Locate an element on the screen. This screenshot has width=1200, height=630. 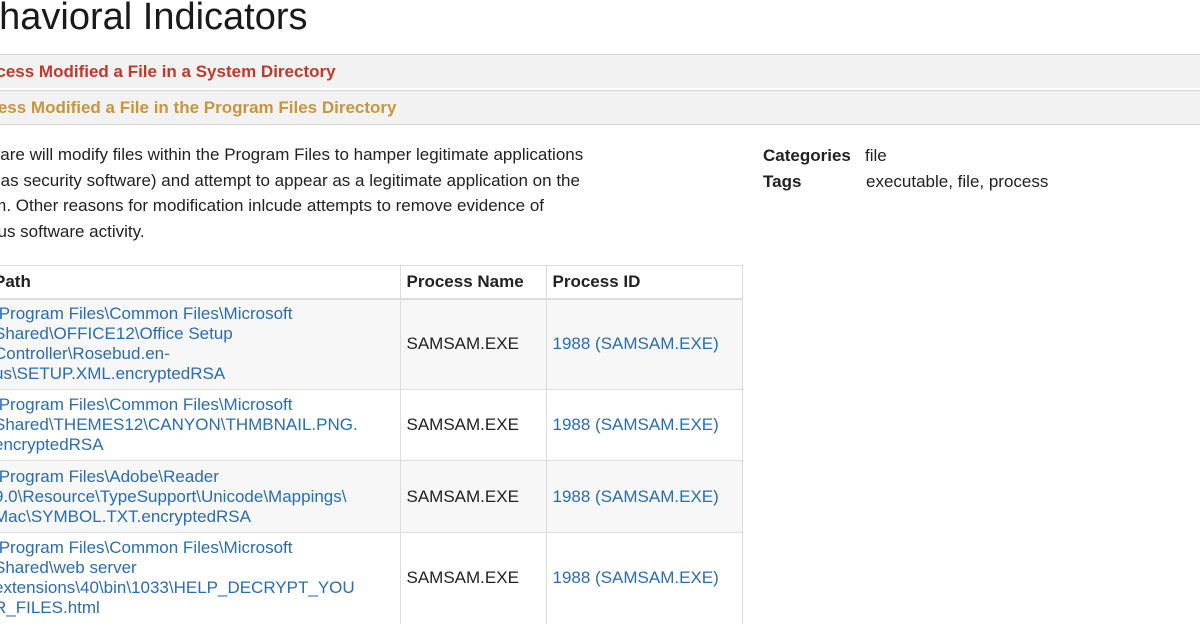
categories-row: Categories file is located at coordinates (825, 156).